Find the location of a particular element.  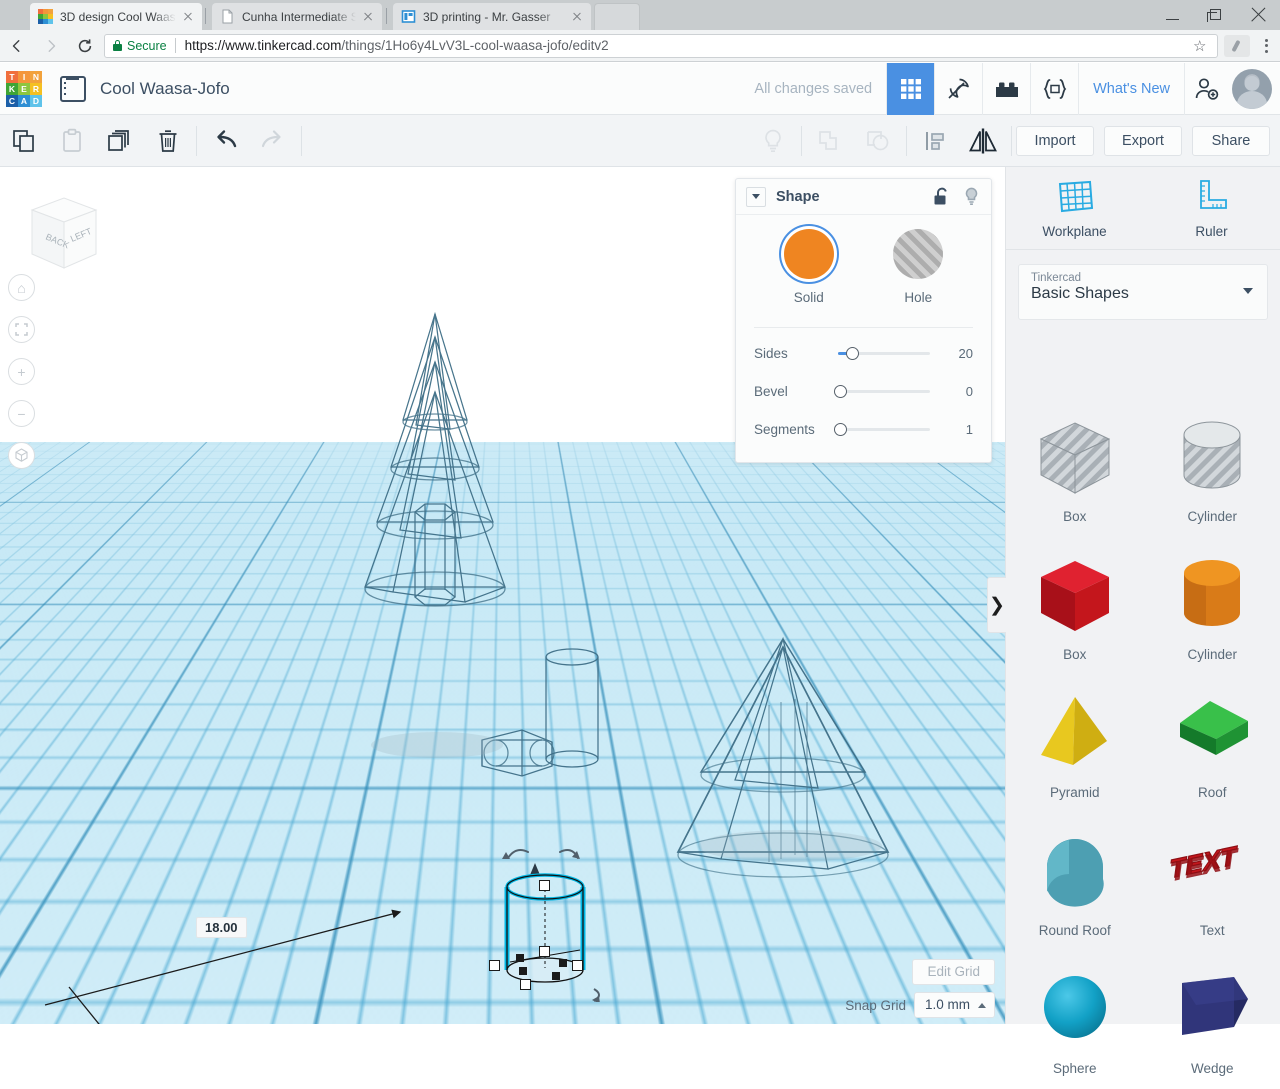

slider-sides-knob is located at coordinates (852, 353).